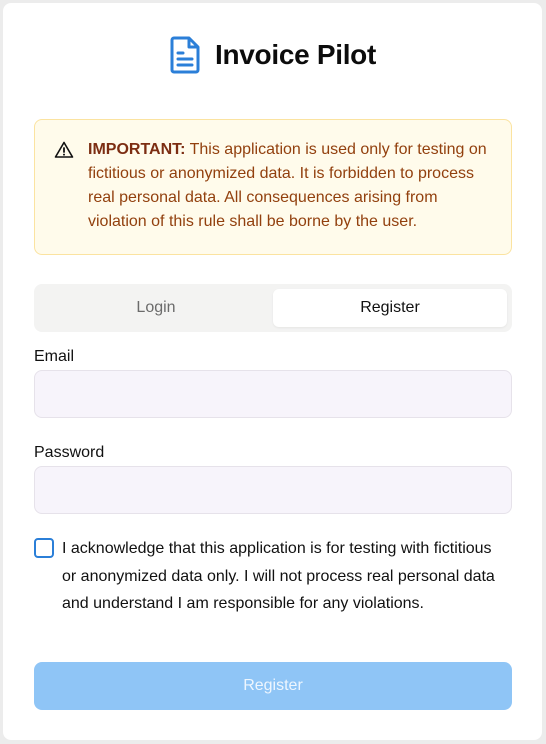 The width and height of the screenshot is (546, 744). I want to click on acknowledge-checkbox, so click(44, 548).